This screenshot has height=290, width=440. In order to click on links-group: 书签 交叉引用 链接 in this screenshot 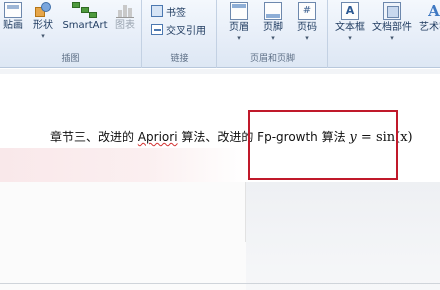, I will do `click(180, 34)`.